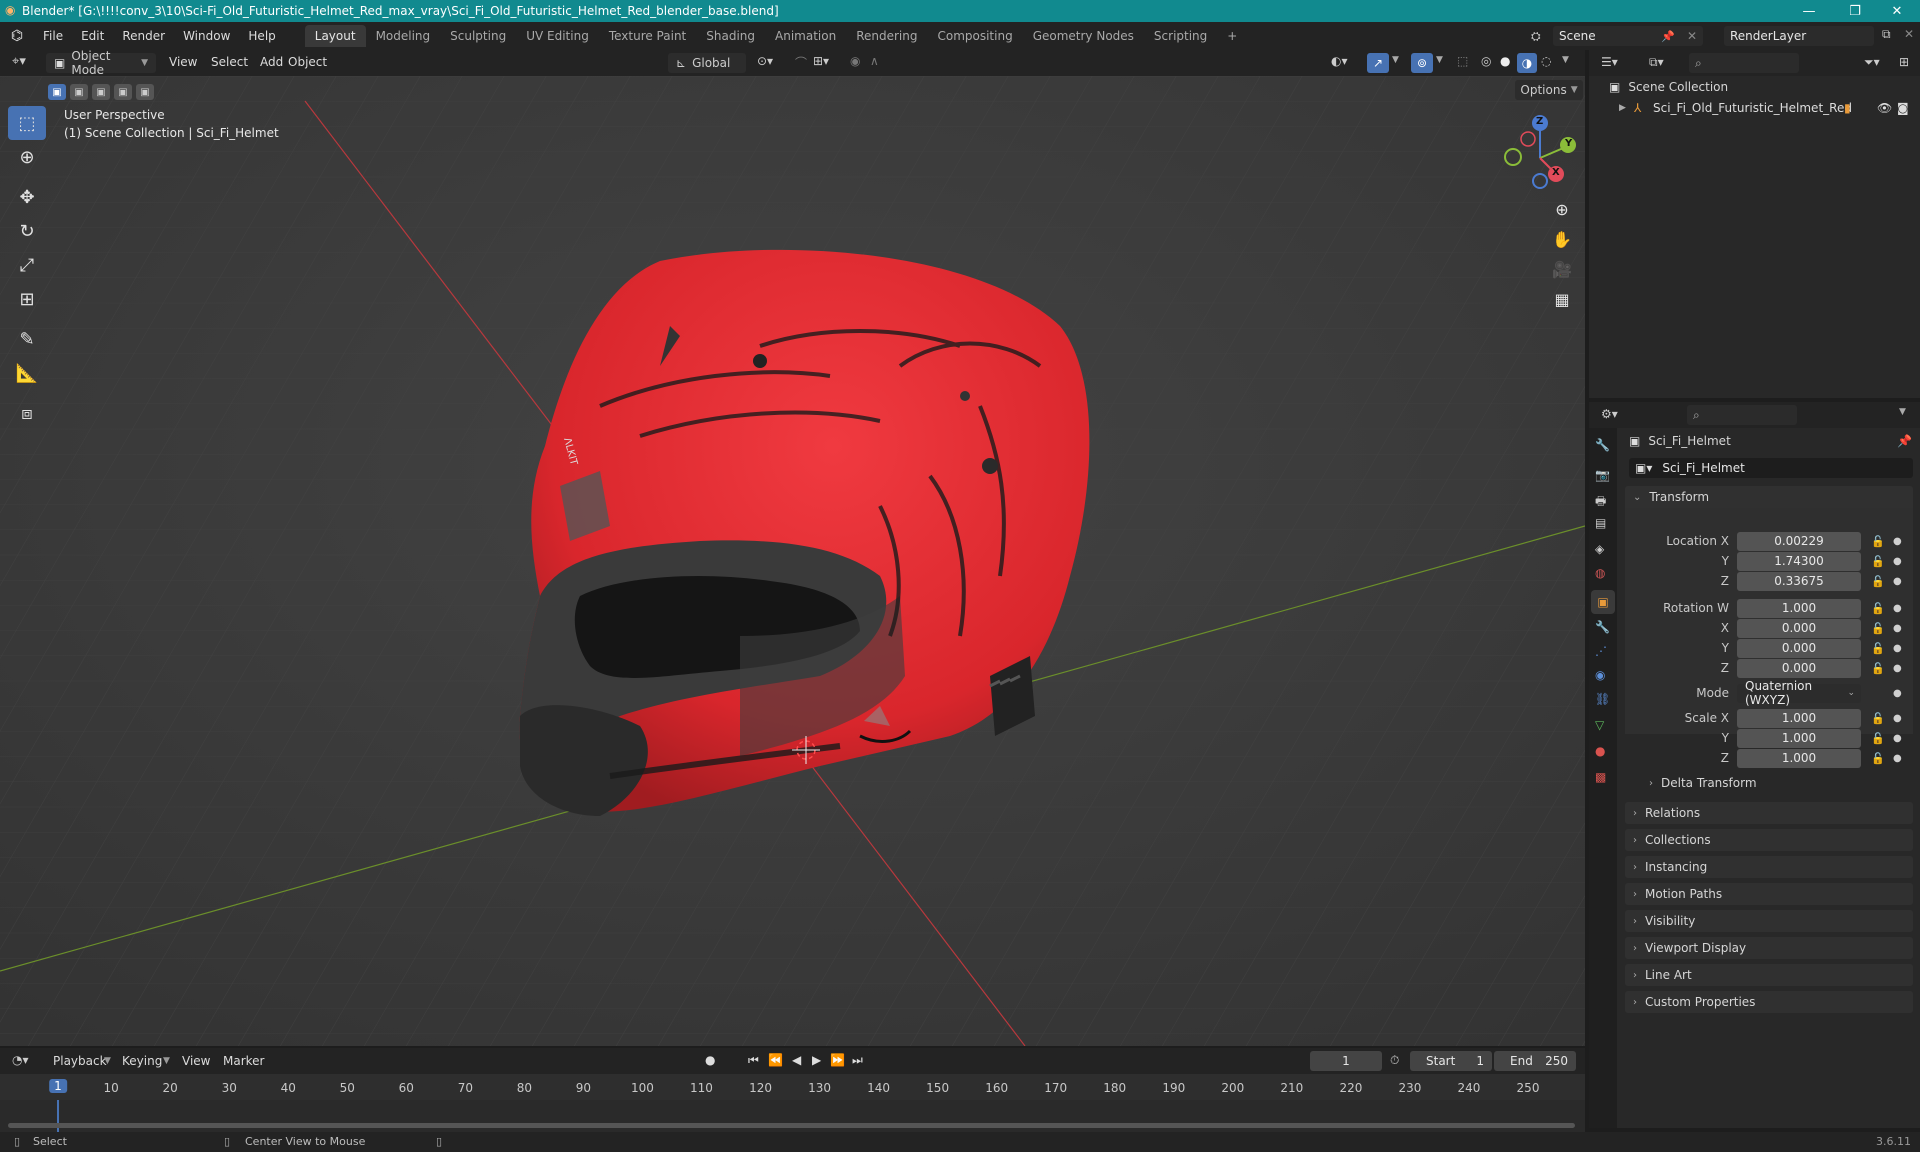 The image size is (1920, 1152). I want to click on panel-motion-paths: › Motion Paths, so click(1769, 894).